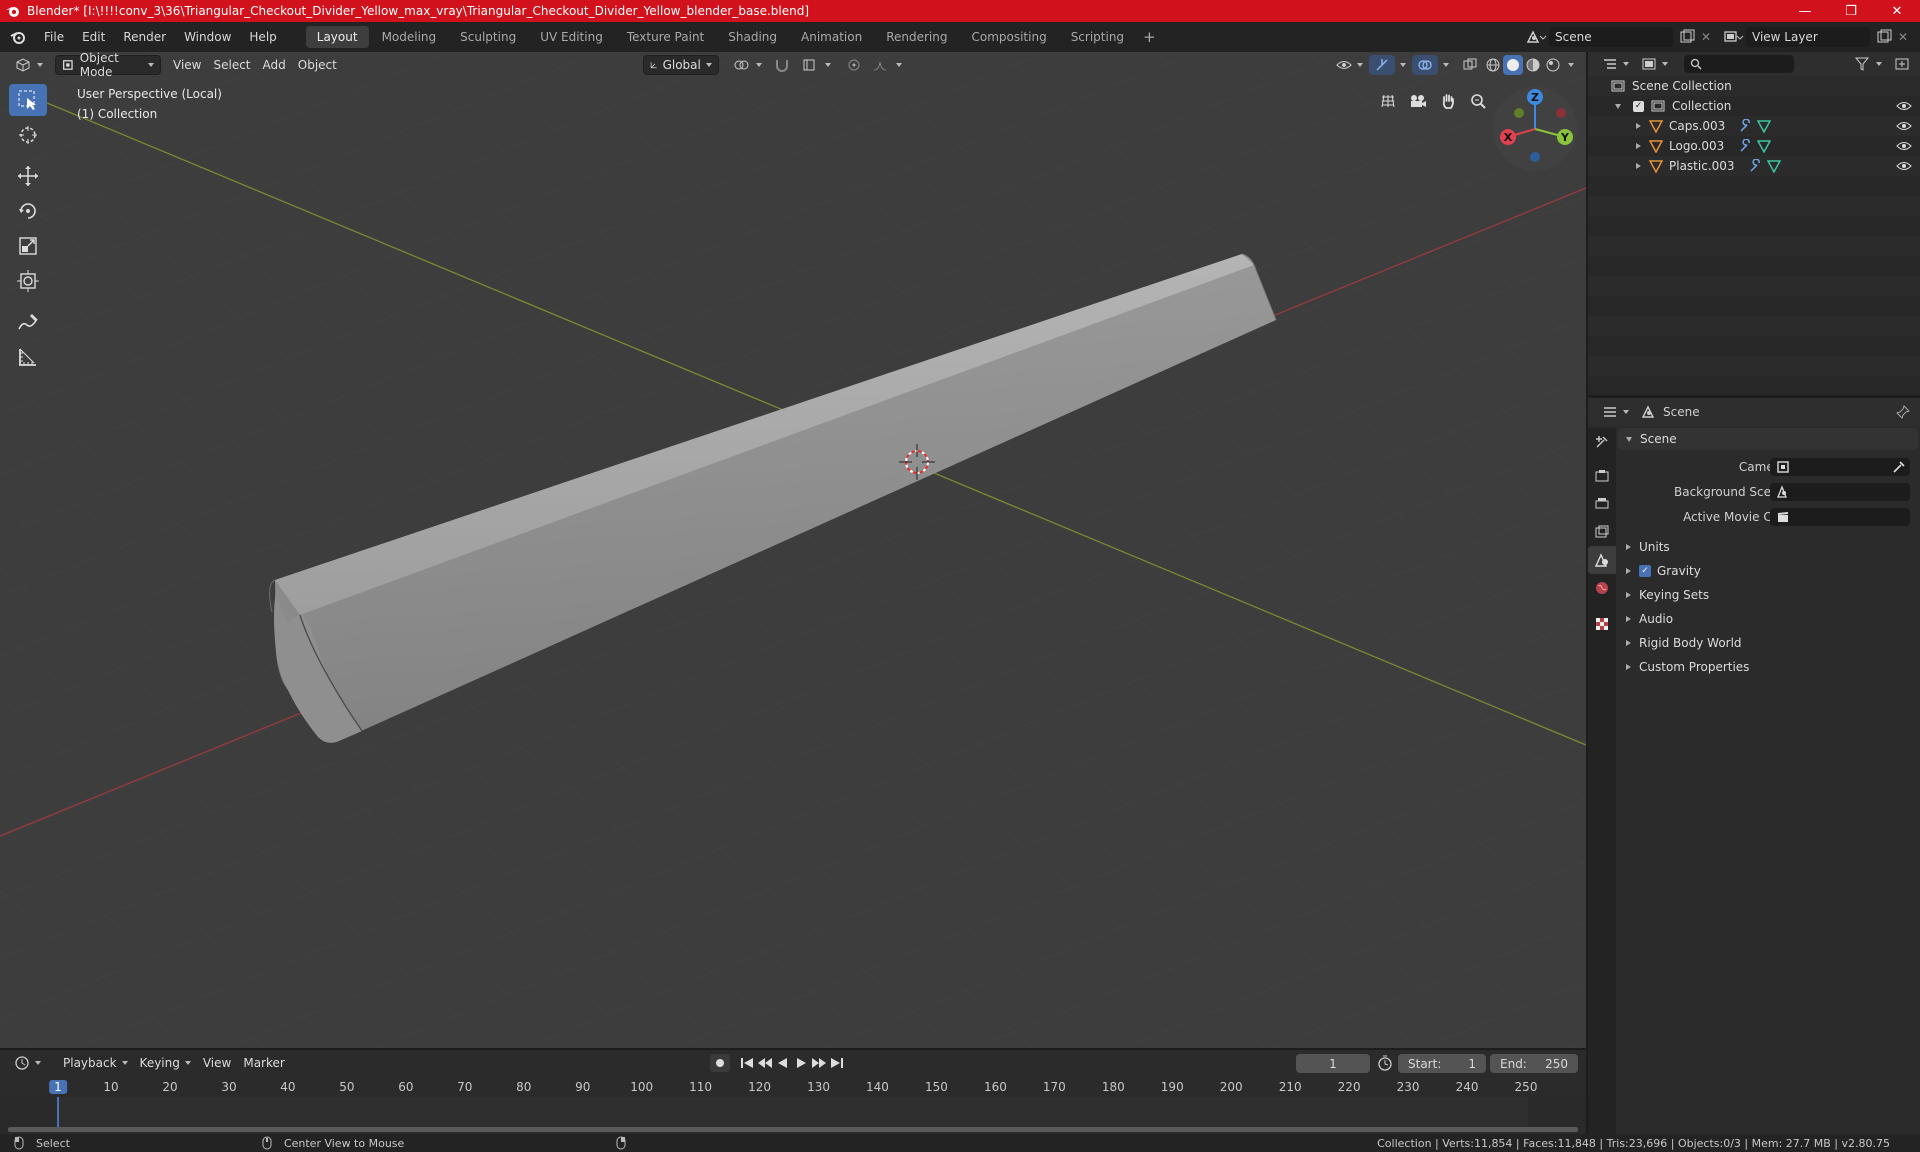 The width and height of the screenshot is (1920, 1152). I want to click on navigation-gizmo: Z Y X, so click(1535, 129).